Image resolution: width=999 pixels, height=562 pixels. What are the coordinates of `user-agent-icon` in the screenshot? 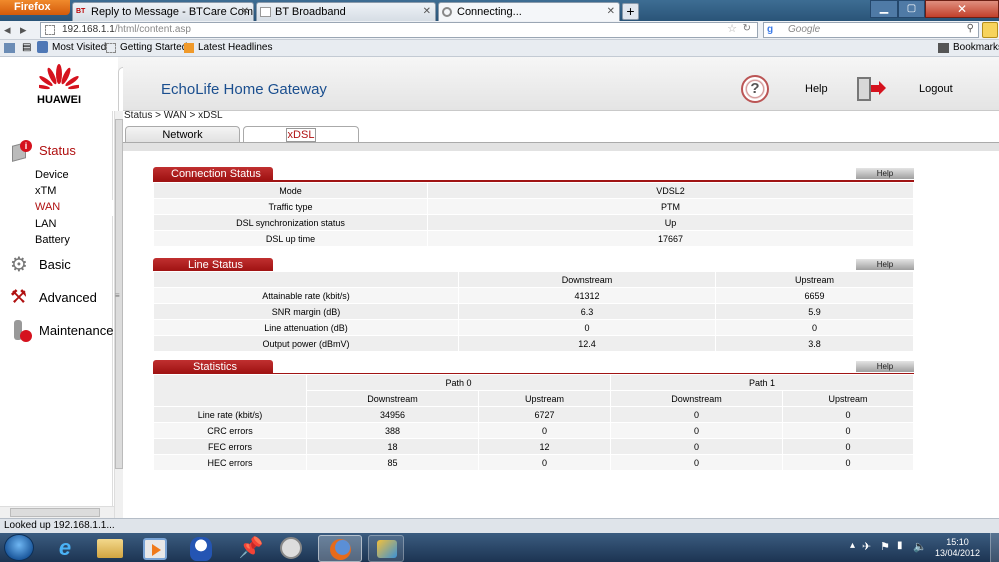 It's located at (201, 549).